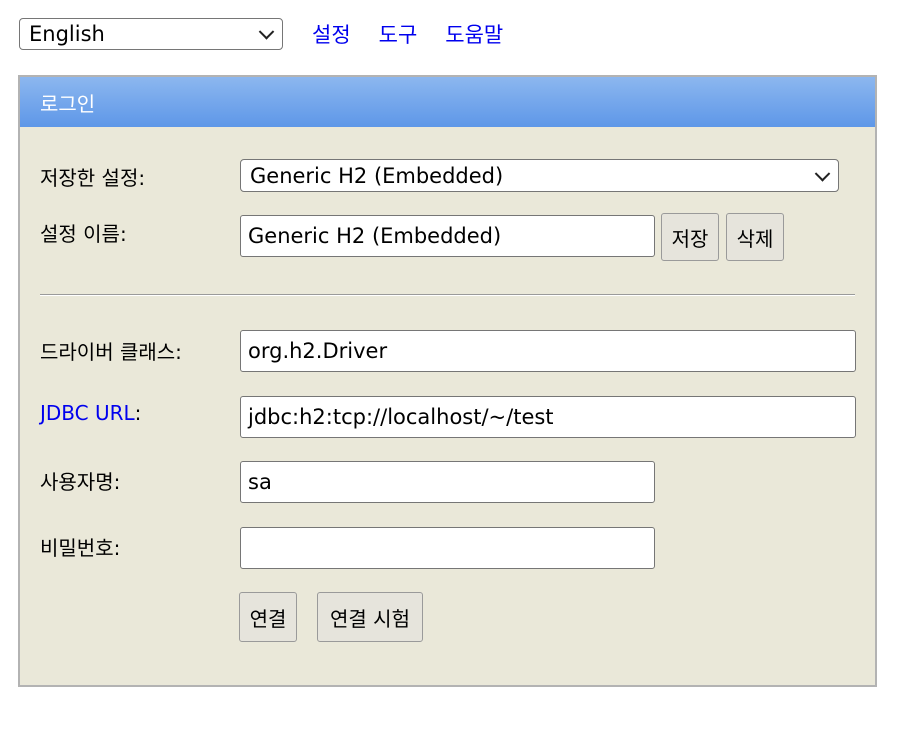 The image size is (910, 732). What do you see at coordinates (548, 351) in the screenshot?
I see `driver-class-input: org.h2.Driver` at bounding box center [548, 351].